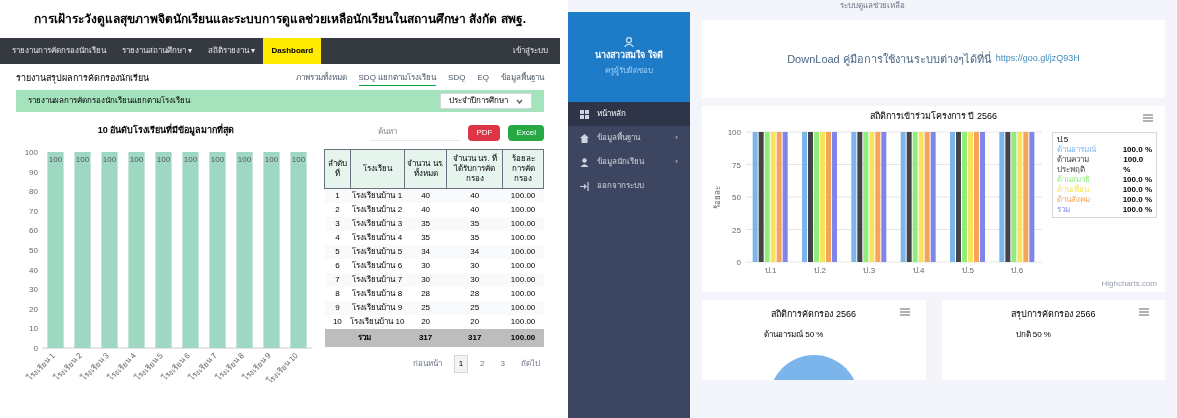  What do you see at coordinates (377, 252) in the screenshot?
I see `table-cell: โรงเรียนบ้าน 5` at bounding box center [377, 252].